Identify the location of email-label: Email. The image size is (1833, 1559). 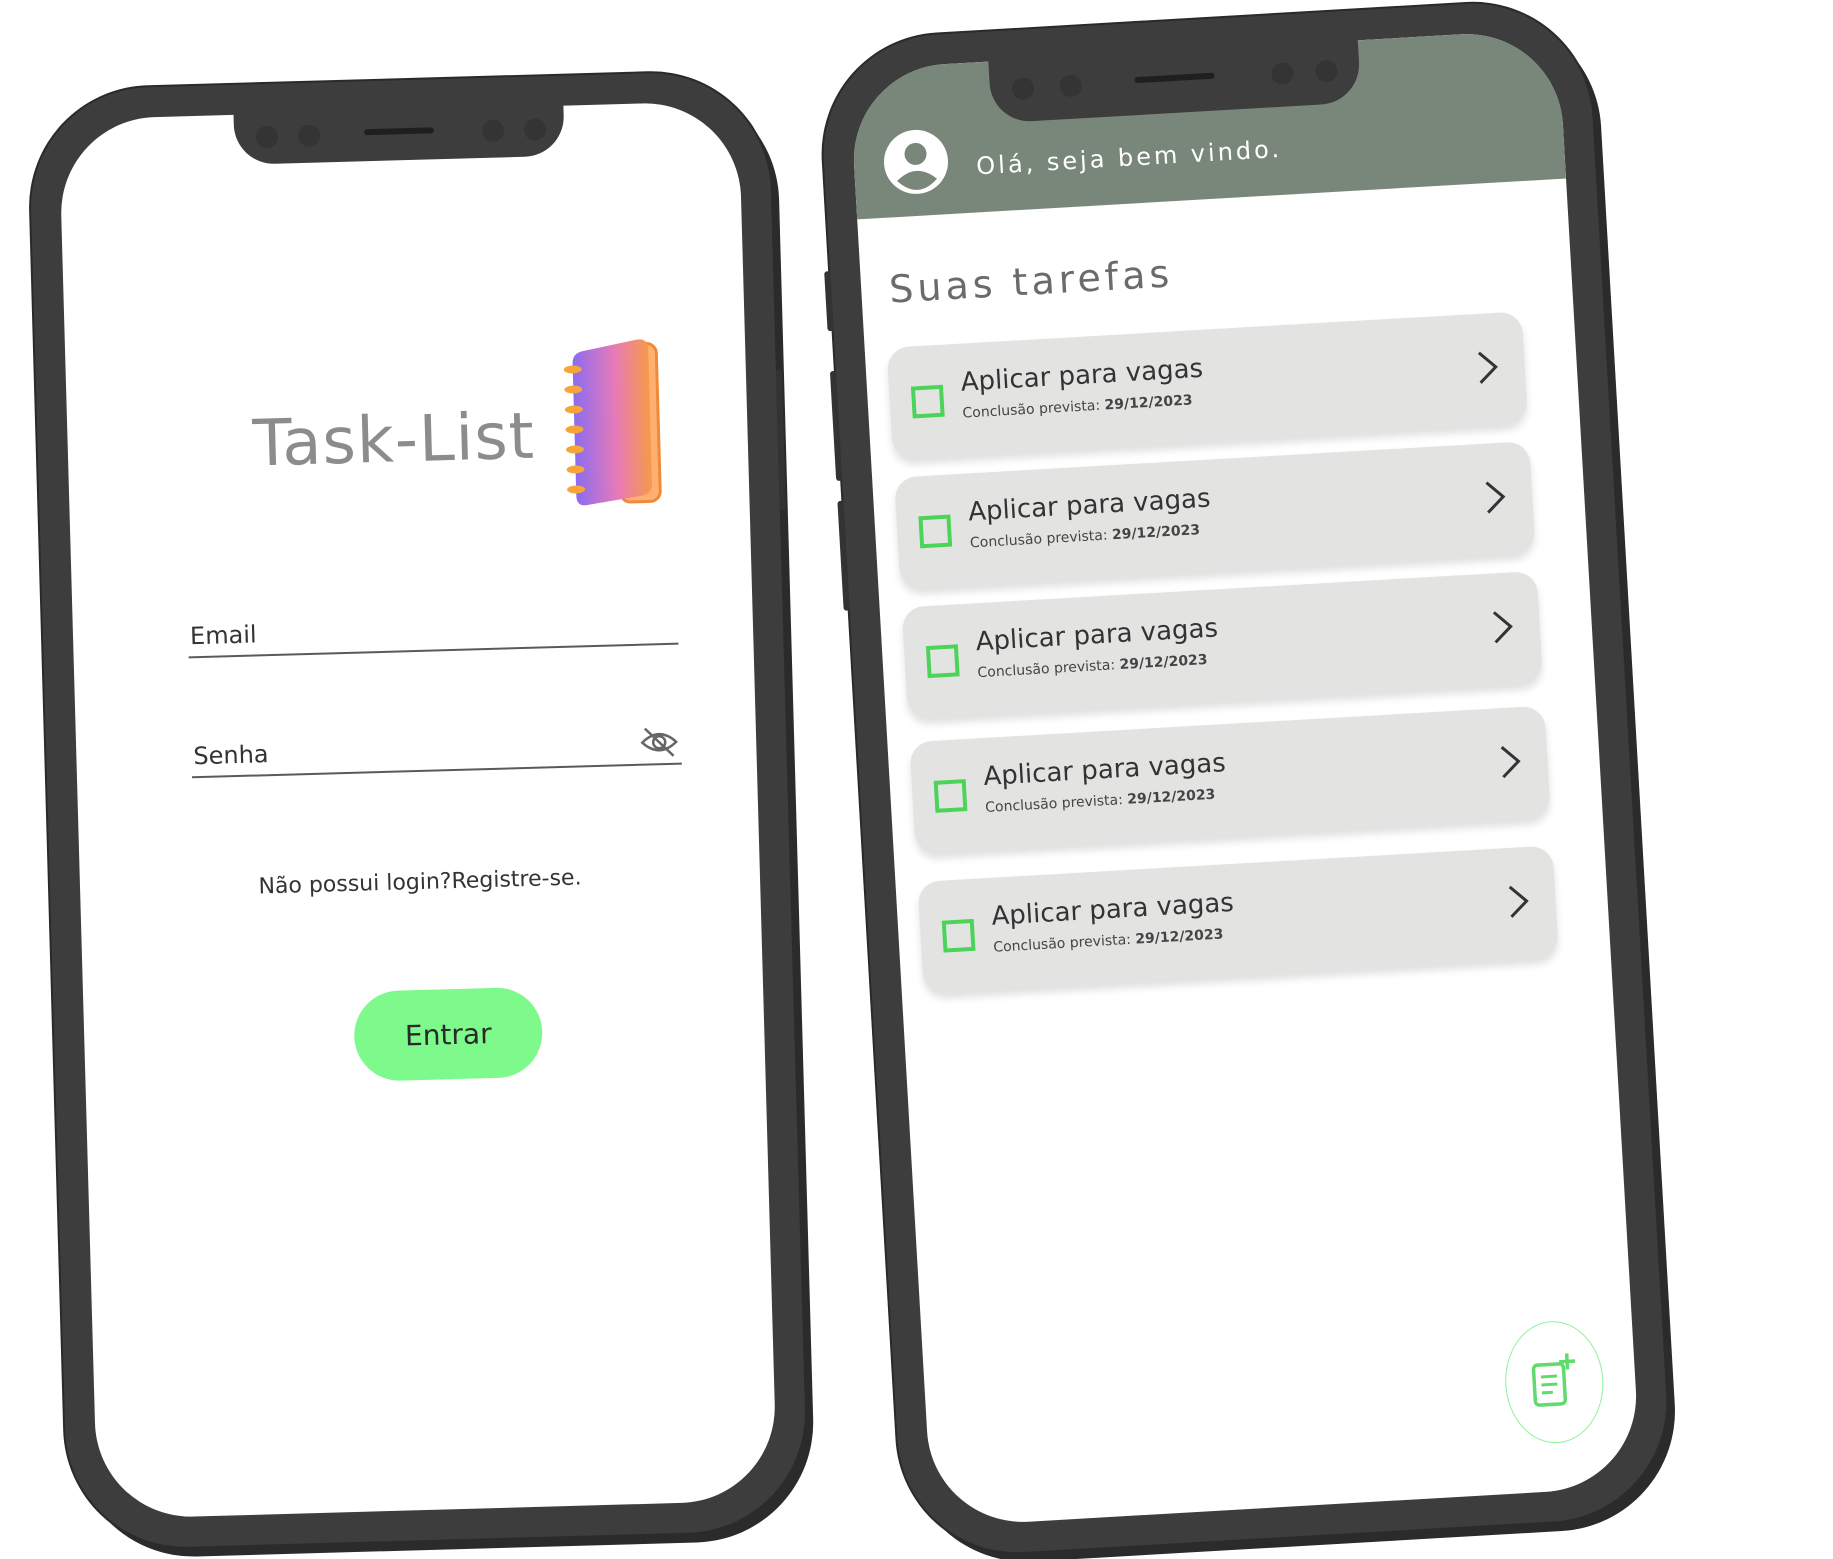
(223, 635).